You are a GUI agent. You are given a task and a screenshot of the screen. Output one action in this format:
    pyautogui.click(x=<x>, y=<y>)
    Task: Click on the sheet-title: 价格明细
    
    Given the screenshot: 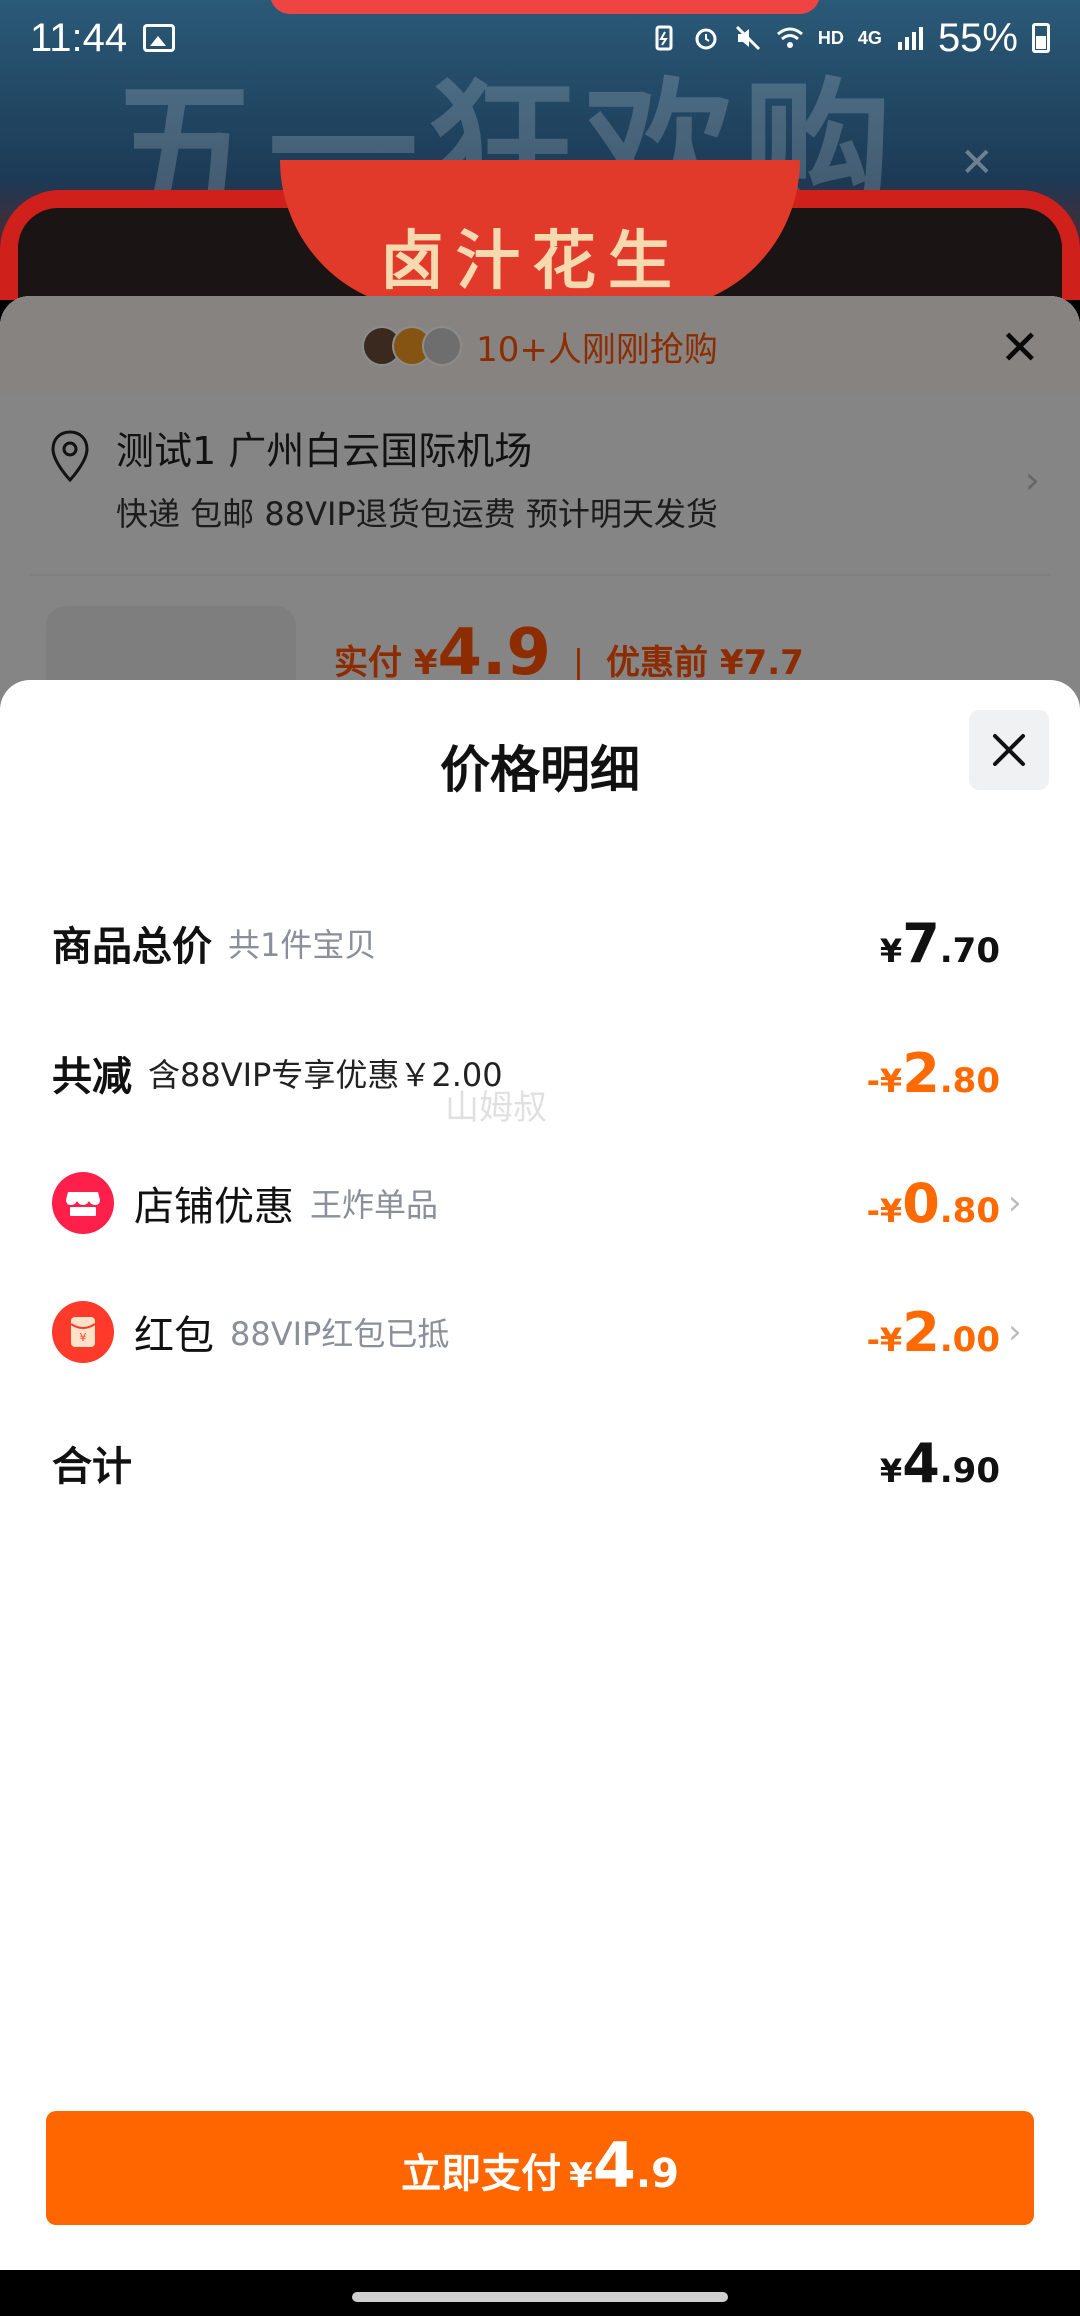 What is the action you would take?
    pyautogui.click(x=540, y=770)
    